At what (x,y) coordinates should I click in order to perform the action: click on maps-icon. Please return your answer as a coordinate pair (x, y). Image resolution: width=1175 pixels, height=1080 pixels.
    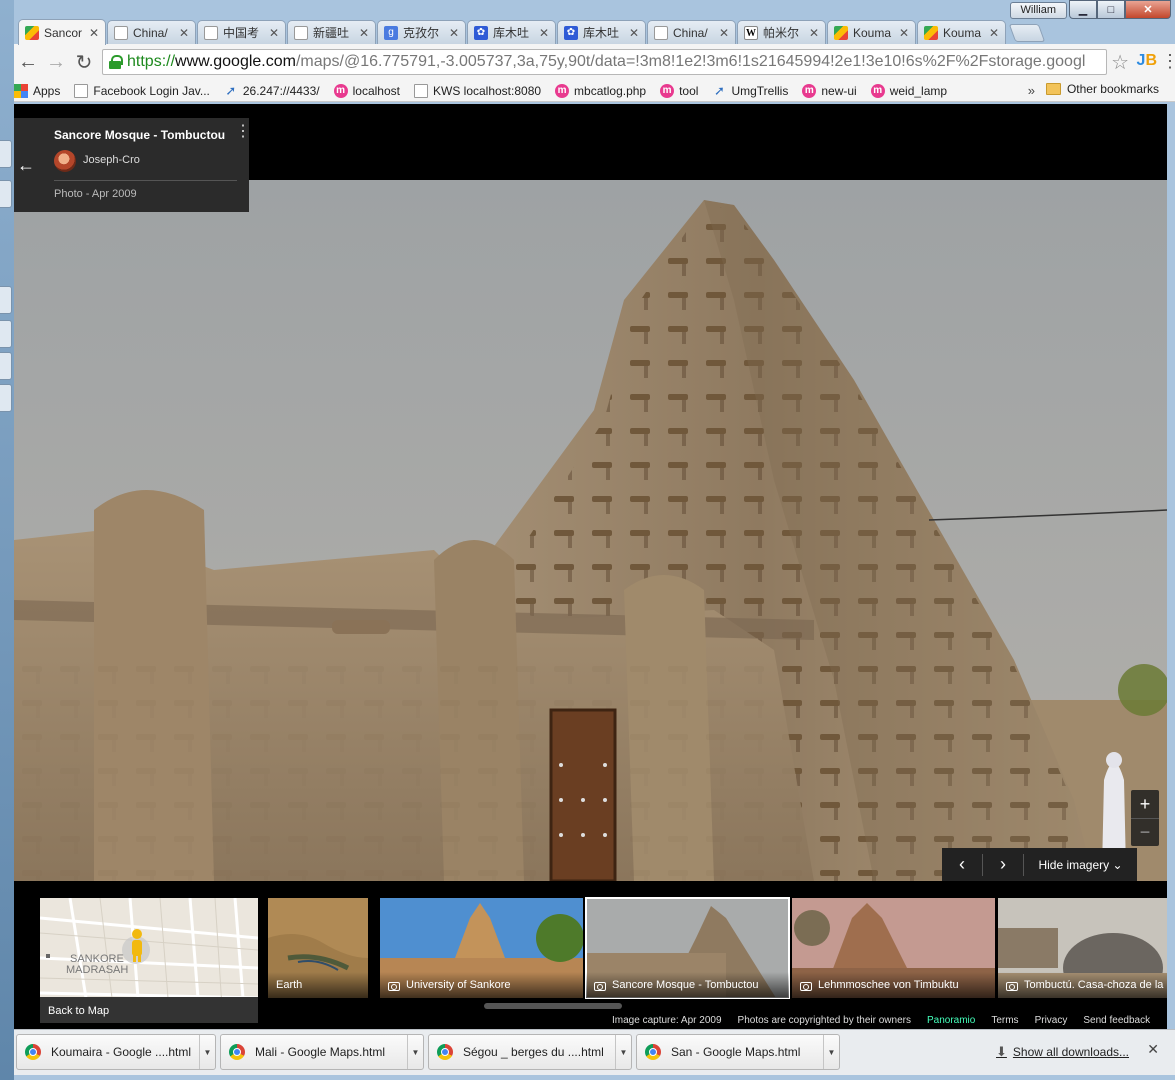
    Looking at the image, I should click on (841, 32).